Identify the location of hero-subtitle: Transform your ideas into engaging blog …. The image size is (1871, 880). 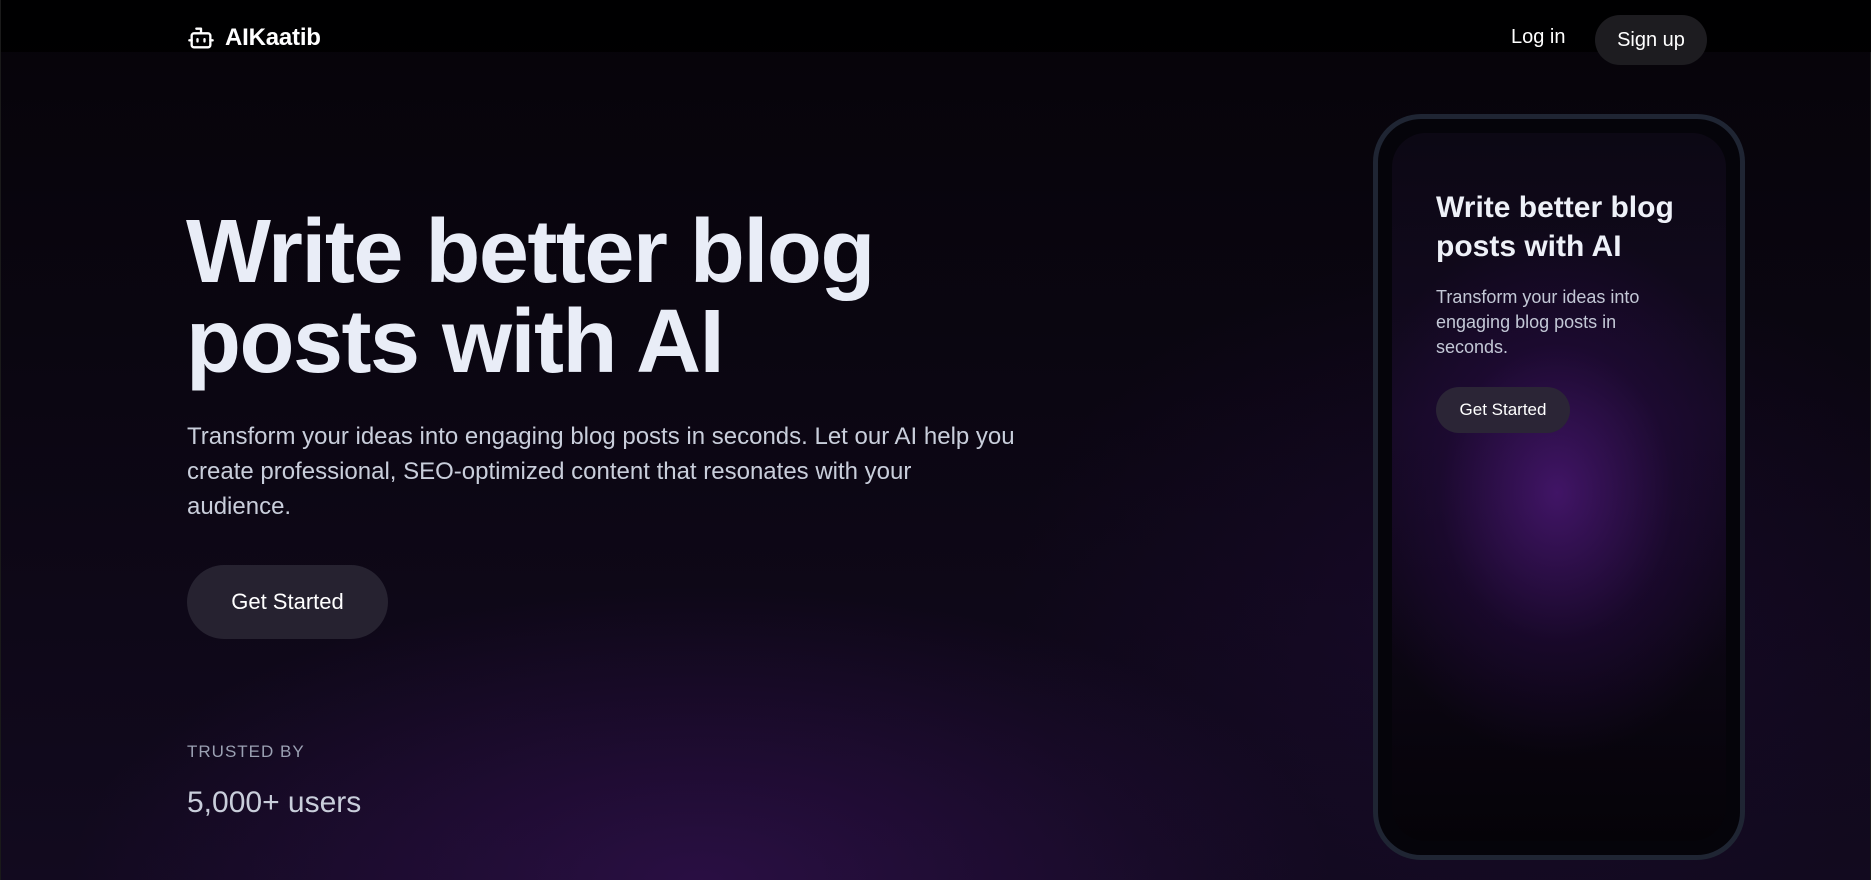
(601, 471).